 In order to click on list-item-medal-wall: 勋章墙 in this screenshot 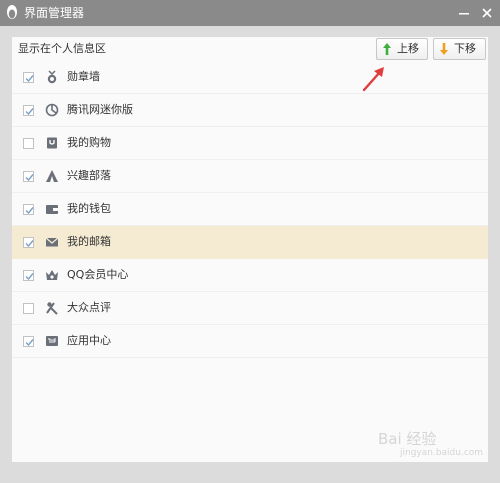, I will do `click(250, 77)`.